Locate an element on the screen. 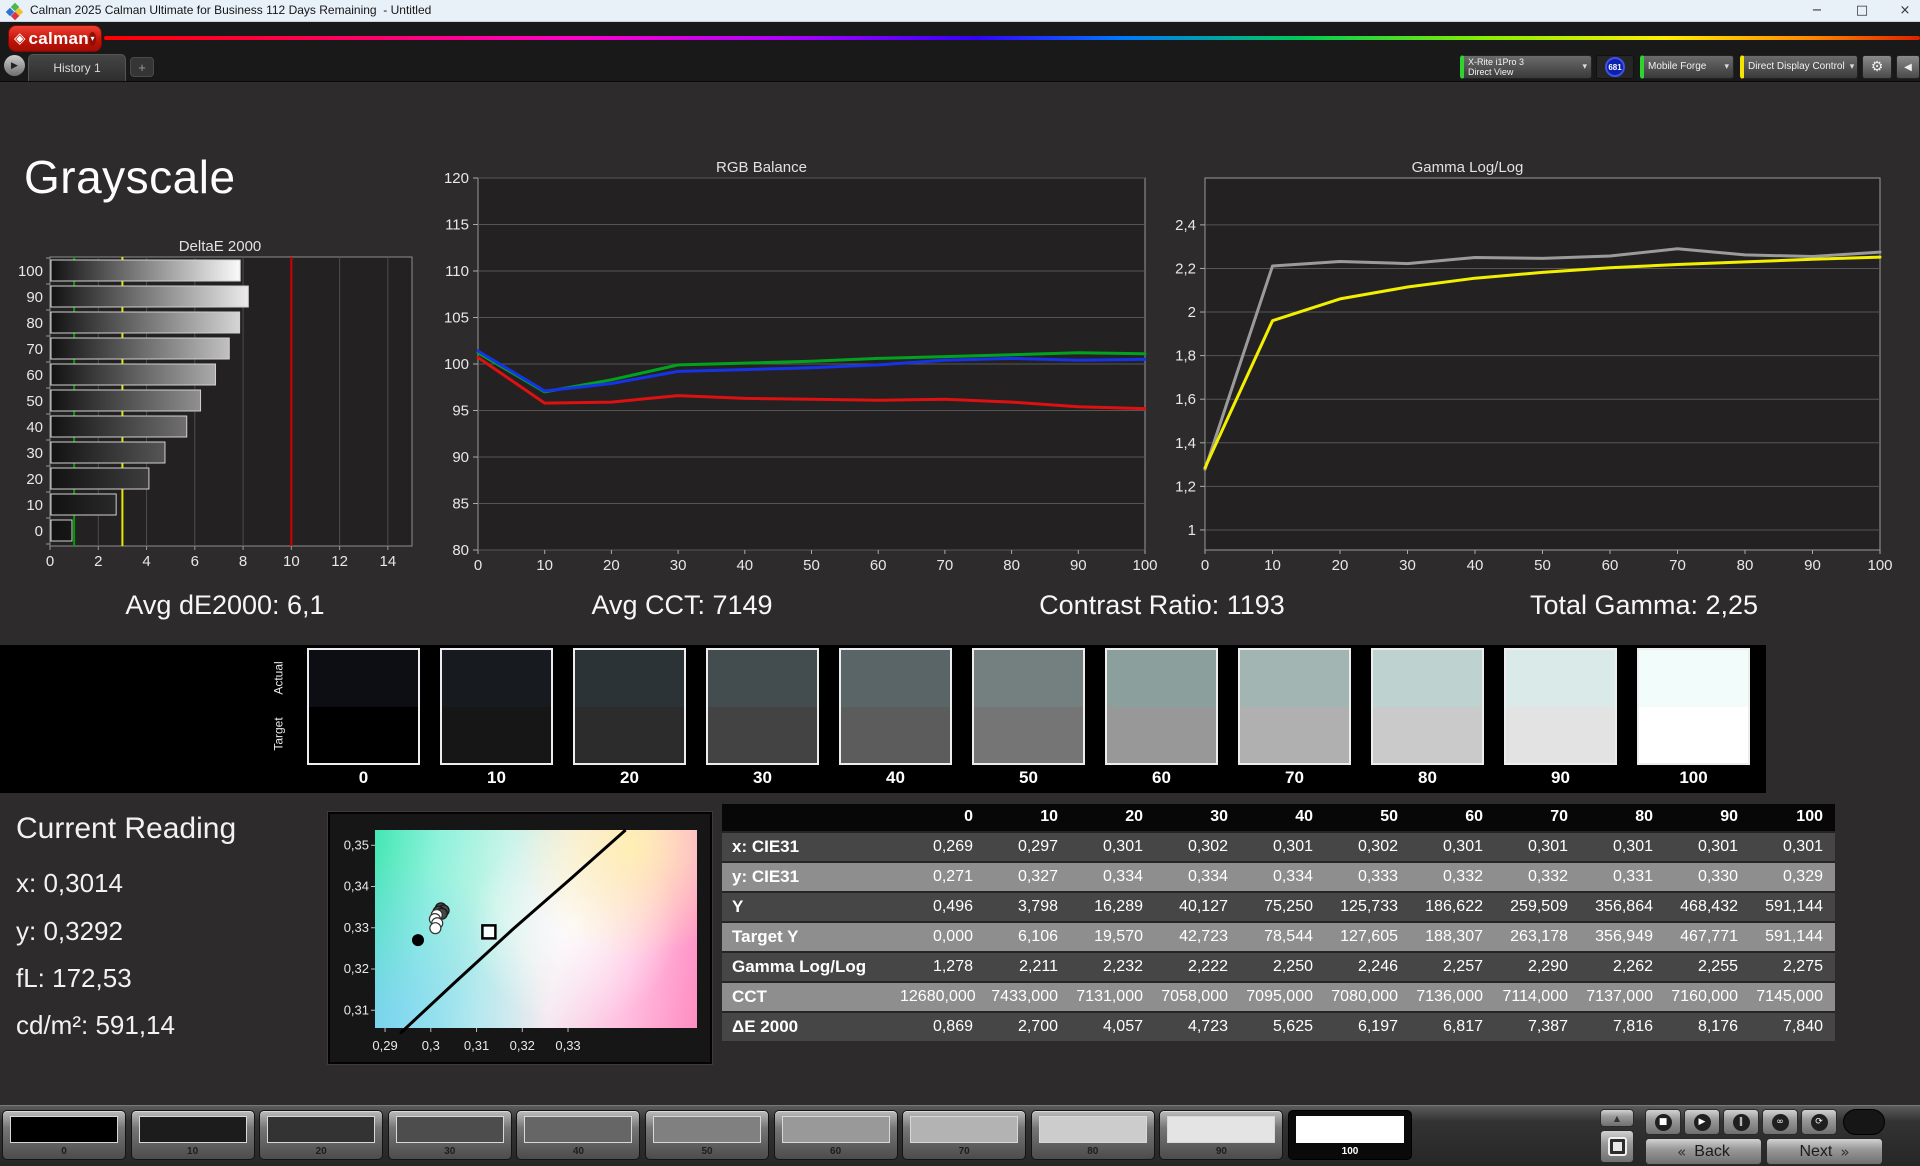 The image size is (1920, 1166). table-cell: 0,333 is located at coordinates (1377, 876).